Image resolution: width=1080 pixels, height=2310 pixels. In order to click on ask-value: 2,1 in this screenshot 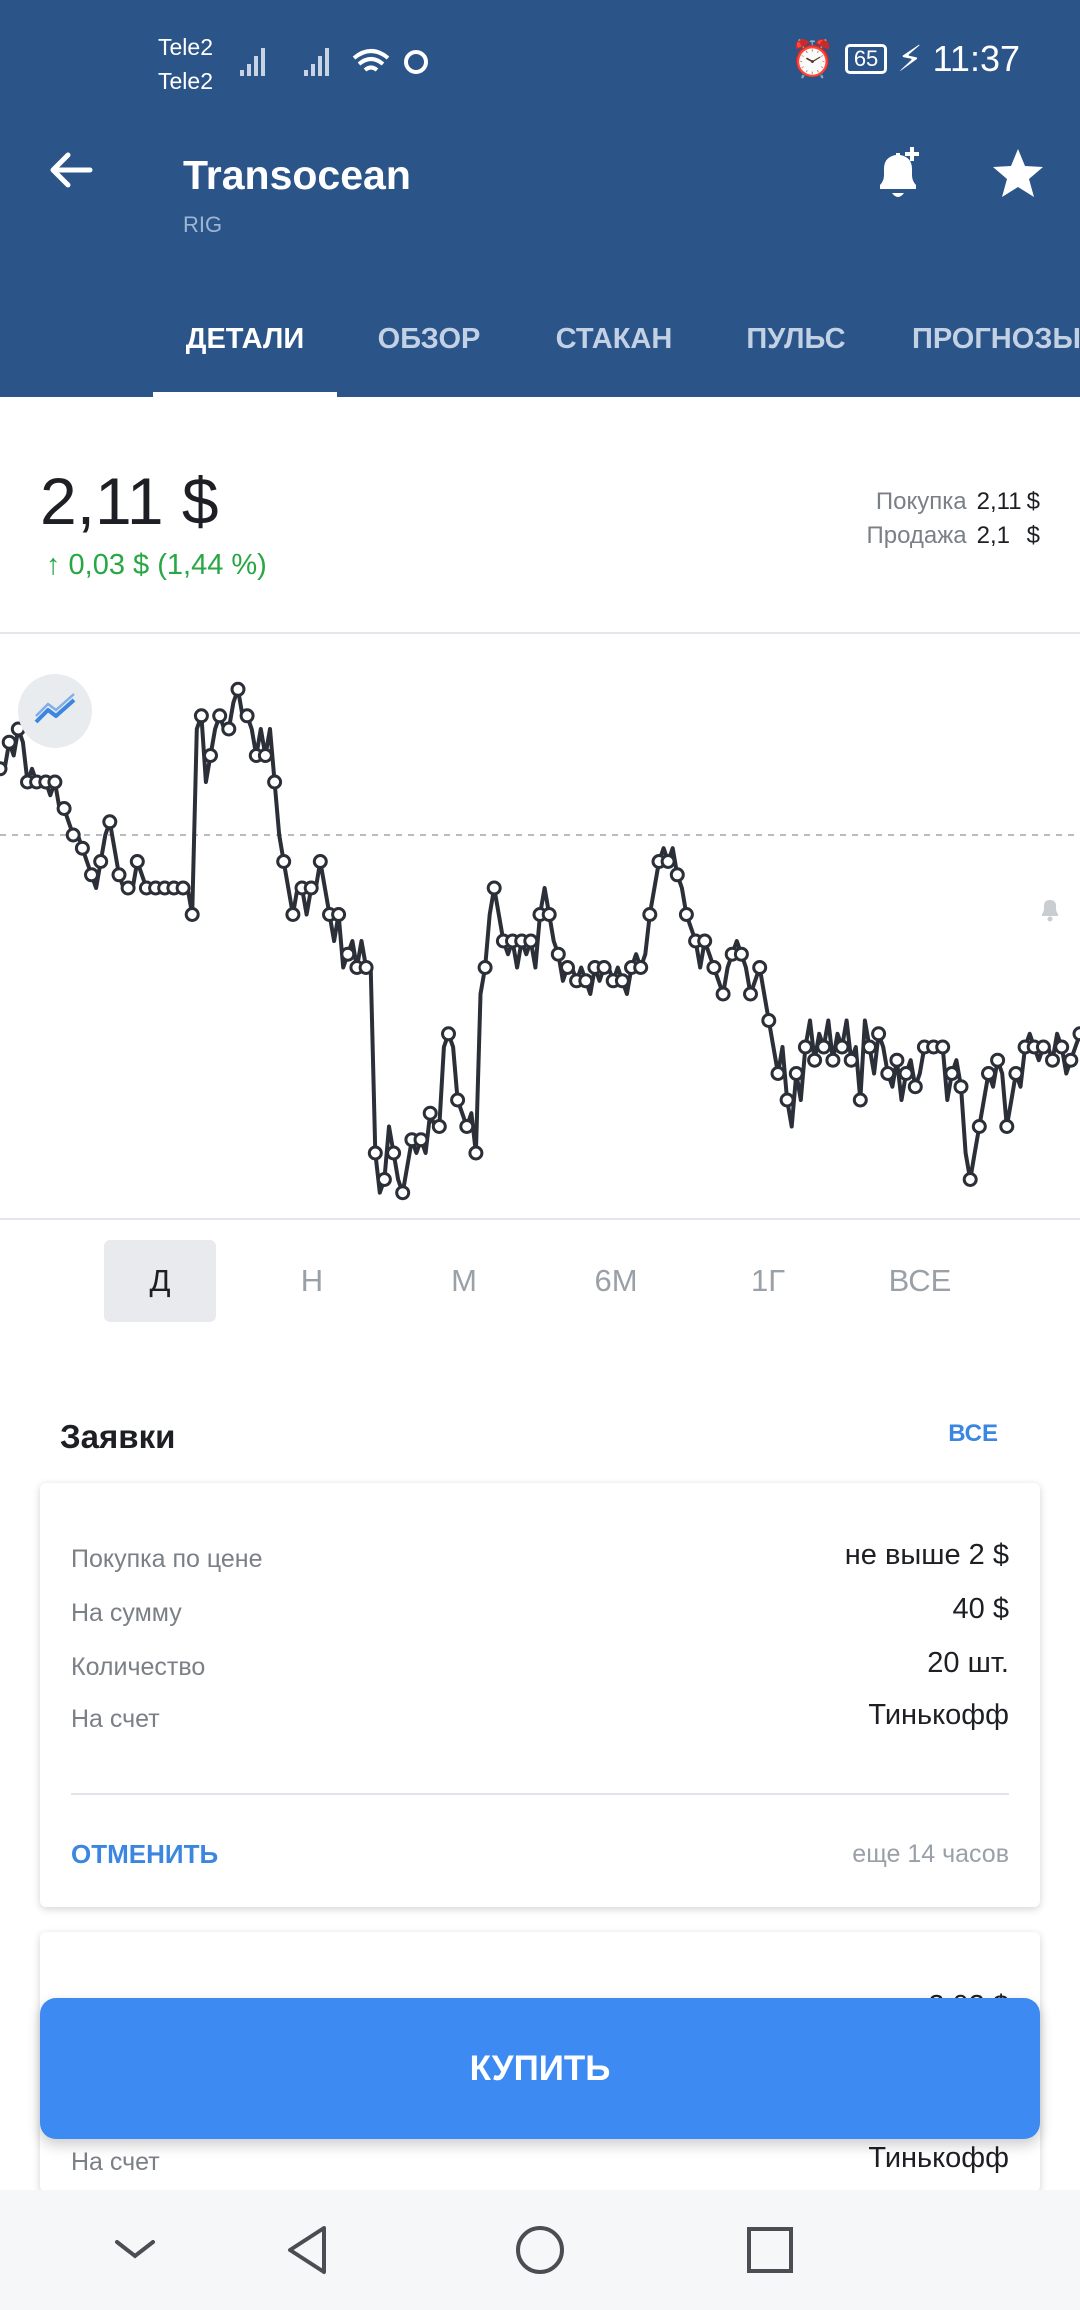, I will do `click(993, 535)`.